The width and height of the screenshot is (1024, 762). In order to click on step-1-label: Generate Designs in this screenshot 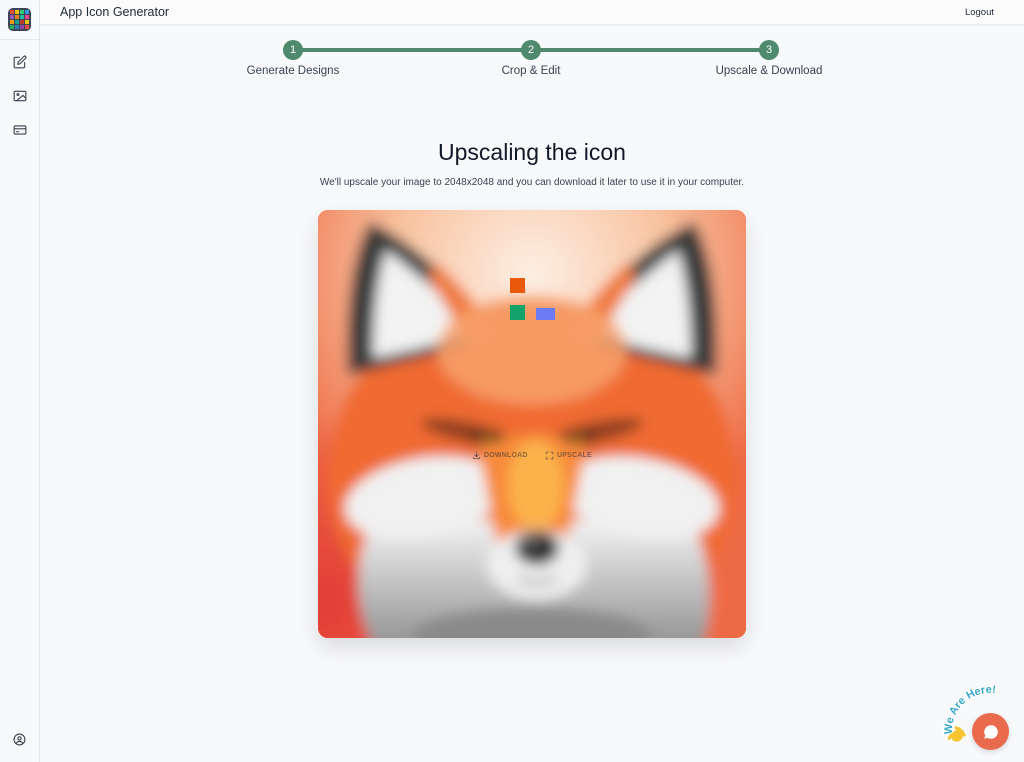, I will do `click(293, 71)`.